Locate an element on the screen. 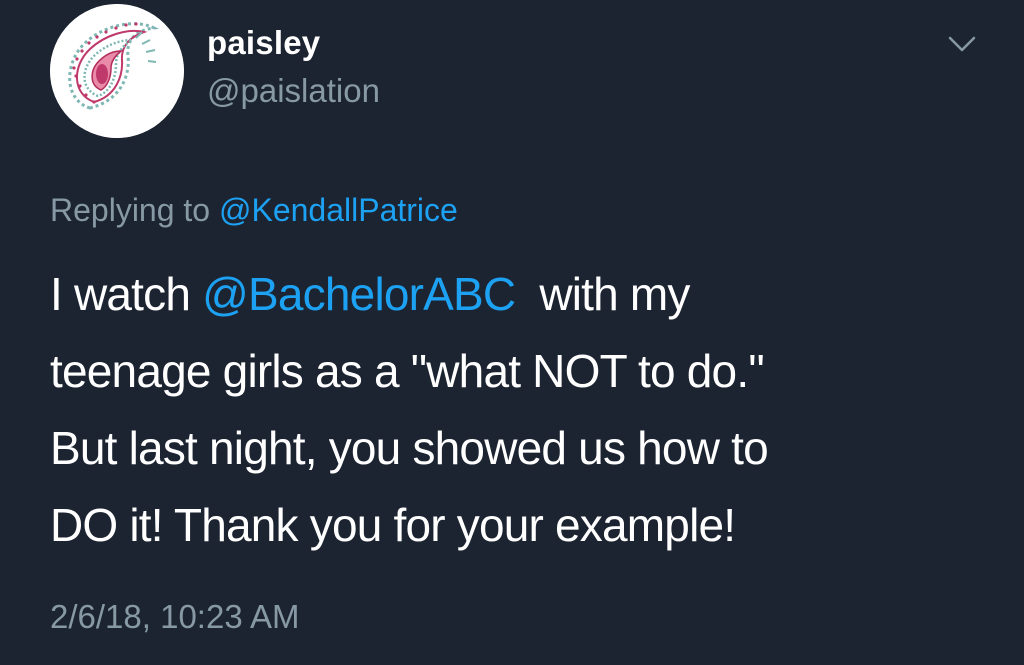 The image size is (1024, 665). tweet-text-segment: I watch is located at coordinates (120, 294).